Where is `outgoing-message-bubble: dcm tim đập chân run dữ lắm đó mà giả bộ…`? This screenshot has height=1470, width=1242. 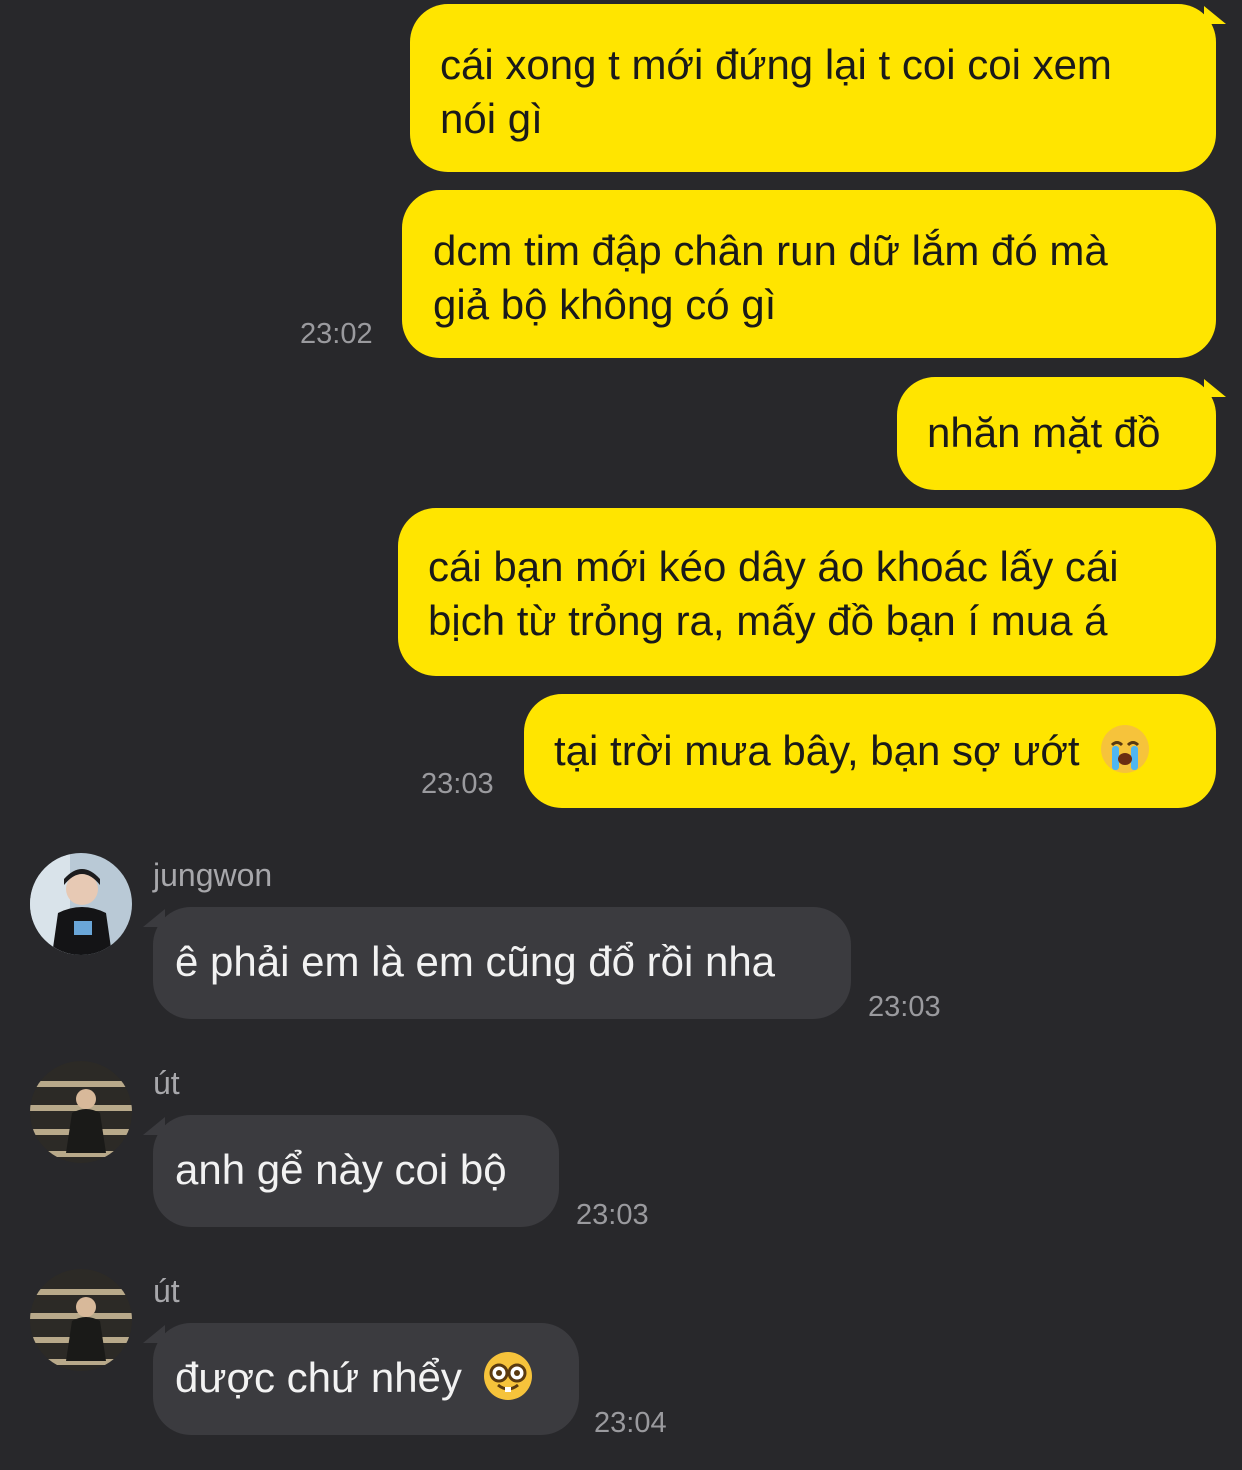 outgoing-message-bubble: dcm tim đập chân run dữ lắm đó mà giả bộ… is located at coordinates (809, 274).